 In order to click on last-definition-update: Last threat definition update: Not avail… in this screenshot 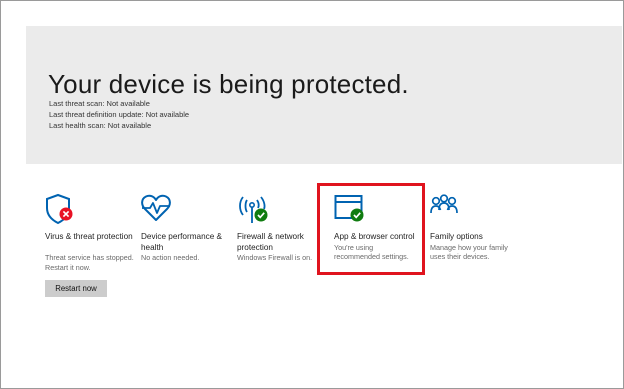, I will do `click(119, 114)`.